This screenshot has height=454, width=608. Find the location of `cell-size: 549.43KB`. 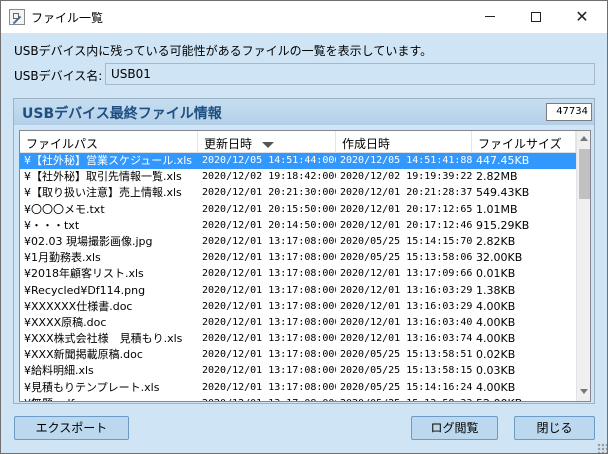

cell-size: 549.43KB is located at coordinates (503, 193).